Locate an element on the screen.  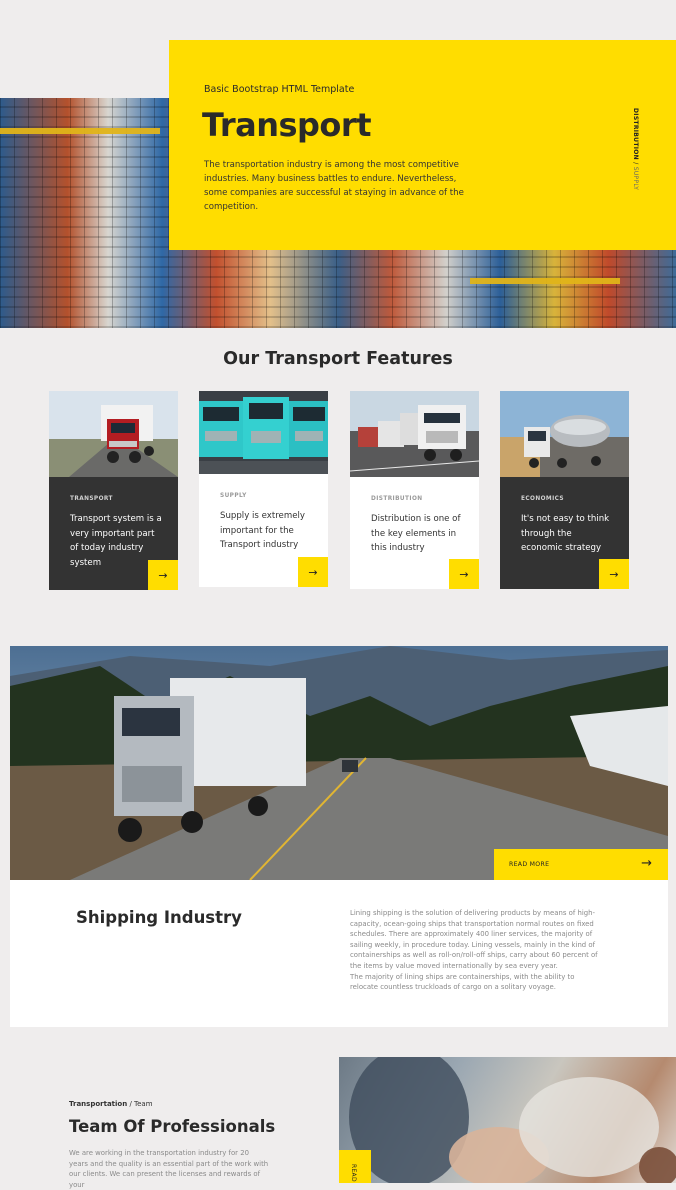
card-tag: SUPPLY is located at coordinates (233, 496).